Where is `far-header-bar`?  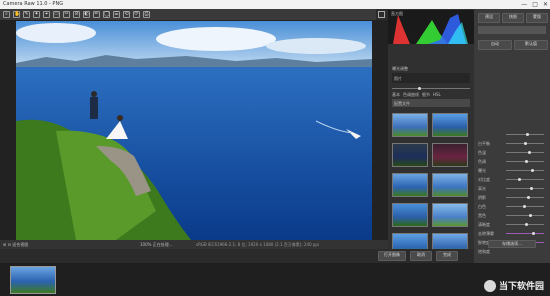
far-header-bar is located at coordinates (512, 30).